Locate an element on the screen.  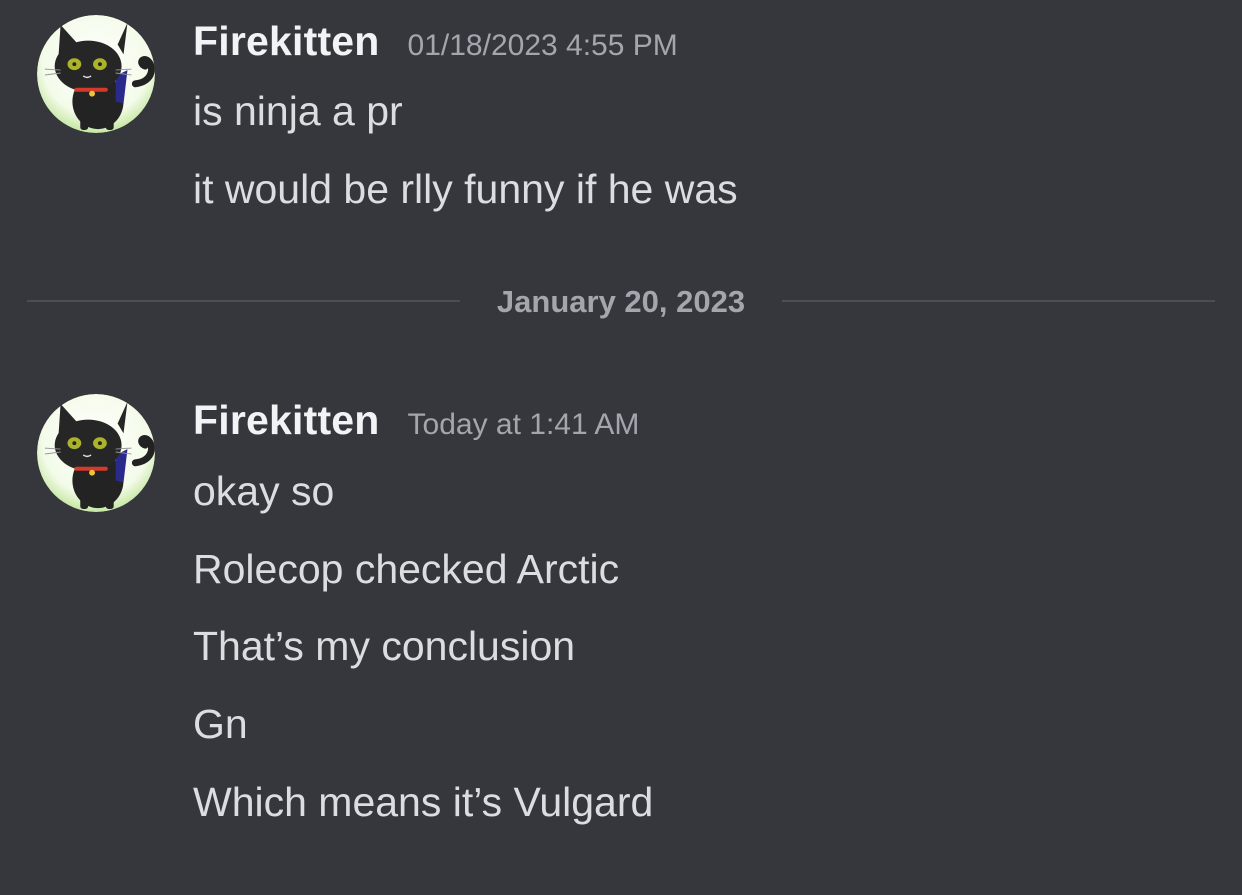
message-line: Rolecop checked Arctic is located at coordinates (406, 569).